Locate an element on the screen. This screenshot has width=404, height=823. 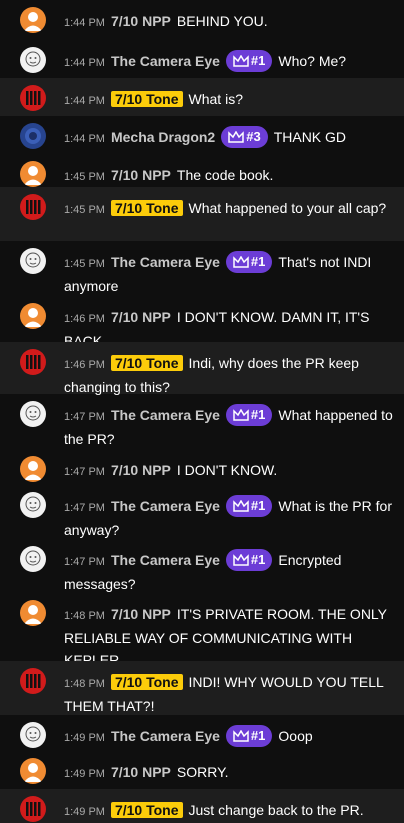
message-text: BEHIND YOU. is located at coordinates (222, 21).